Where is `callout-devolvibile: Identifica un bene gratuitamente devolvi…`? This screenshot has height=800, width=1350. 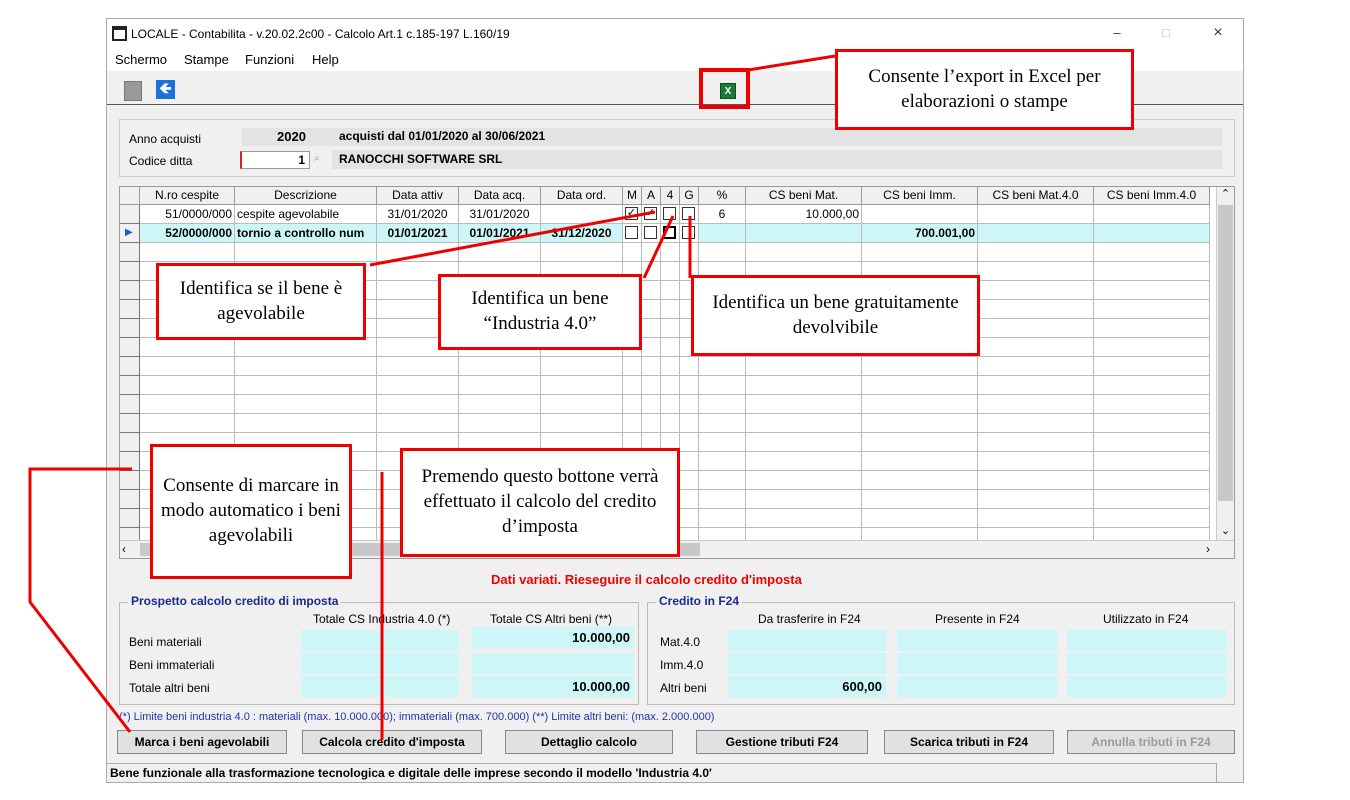 callout-devolvibile: Identifica un bene gratuitamente devolvi… is located at coordinates (835, 315).